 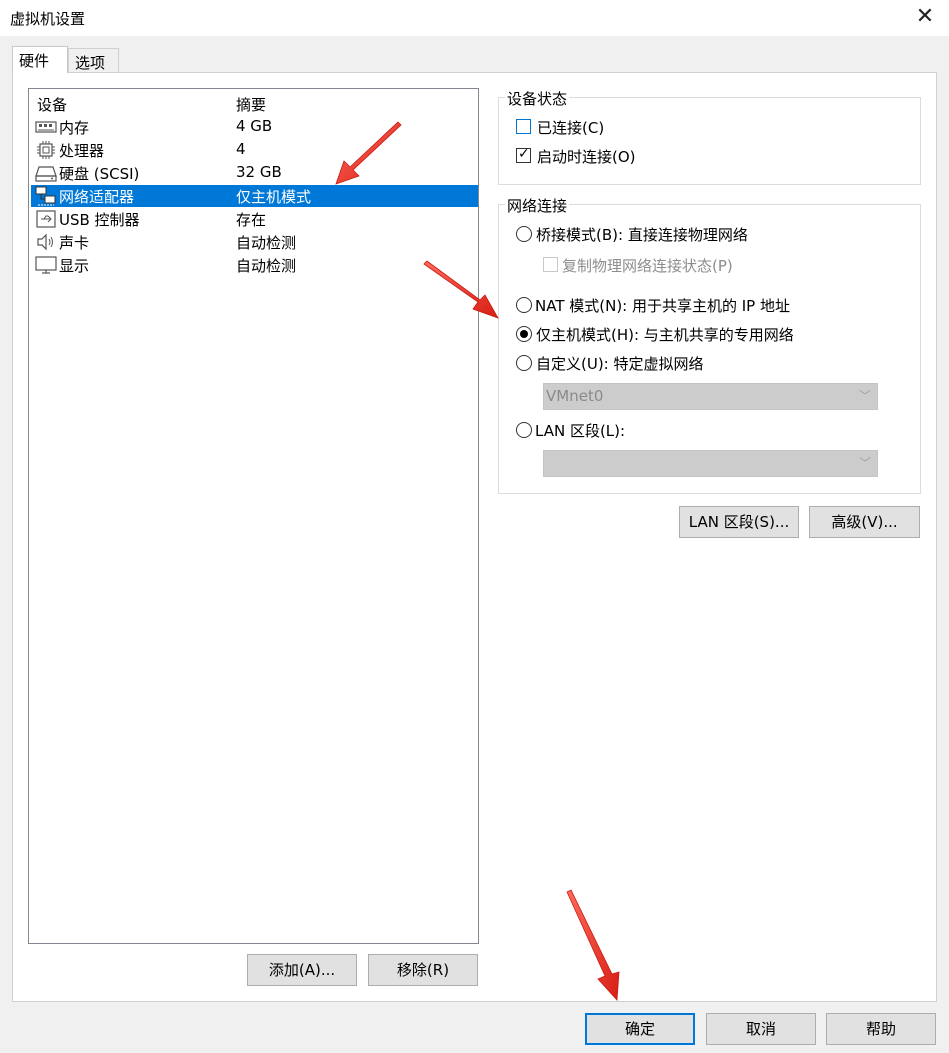 I want to click on device-status-label: 设备状态, so click(x=537, y=98).